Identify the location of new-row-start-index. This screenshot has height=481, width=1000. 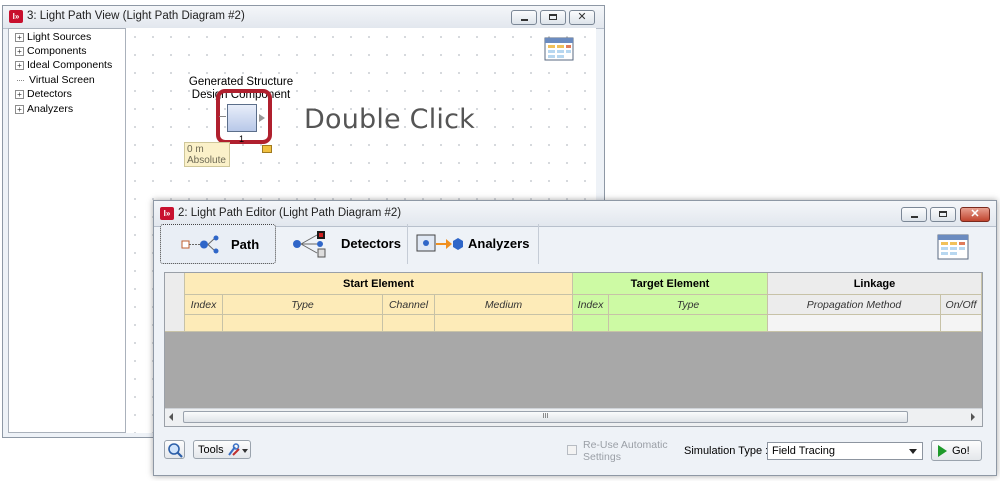
(204, 323).